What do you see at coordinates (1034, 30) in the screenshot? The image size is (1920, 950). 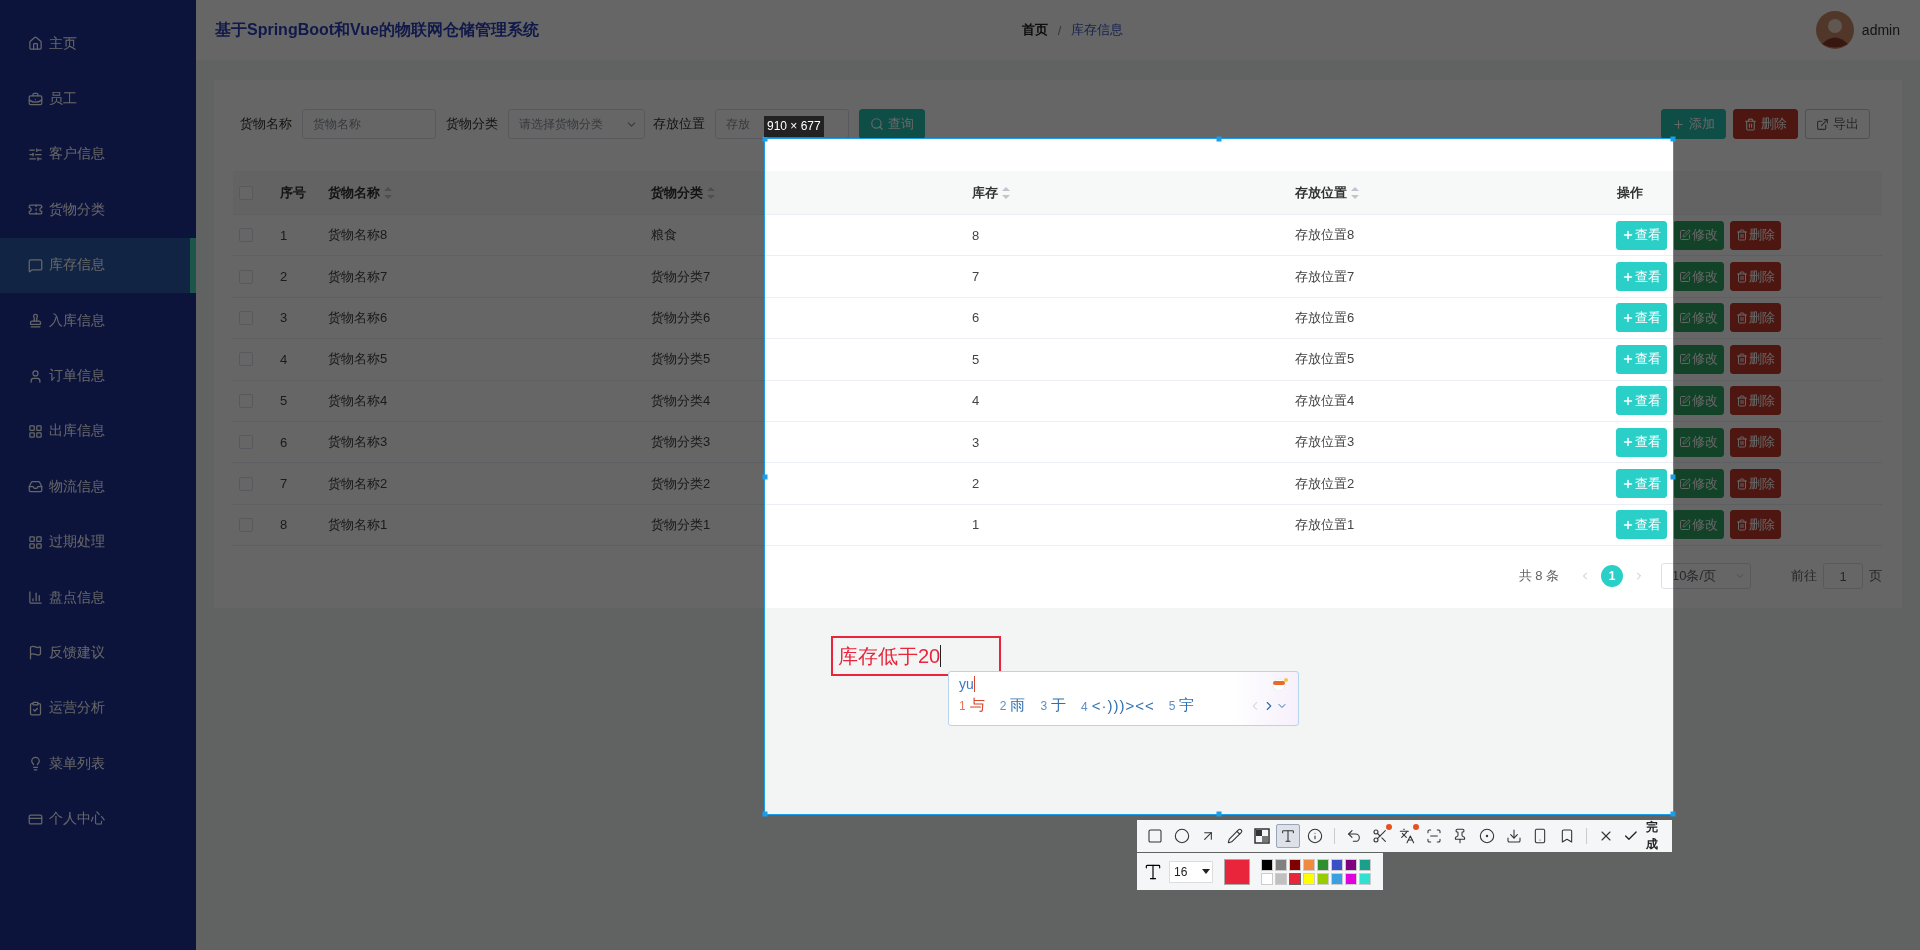 I see `breadcrumb-link: 首页` at bounding box center [1034, 30].